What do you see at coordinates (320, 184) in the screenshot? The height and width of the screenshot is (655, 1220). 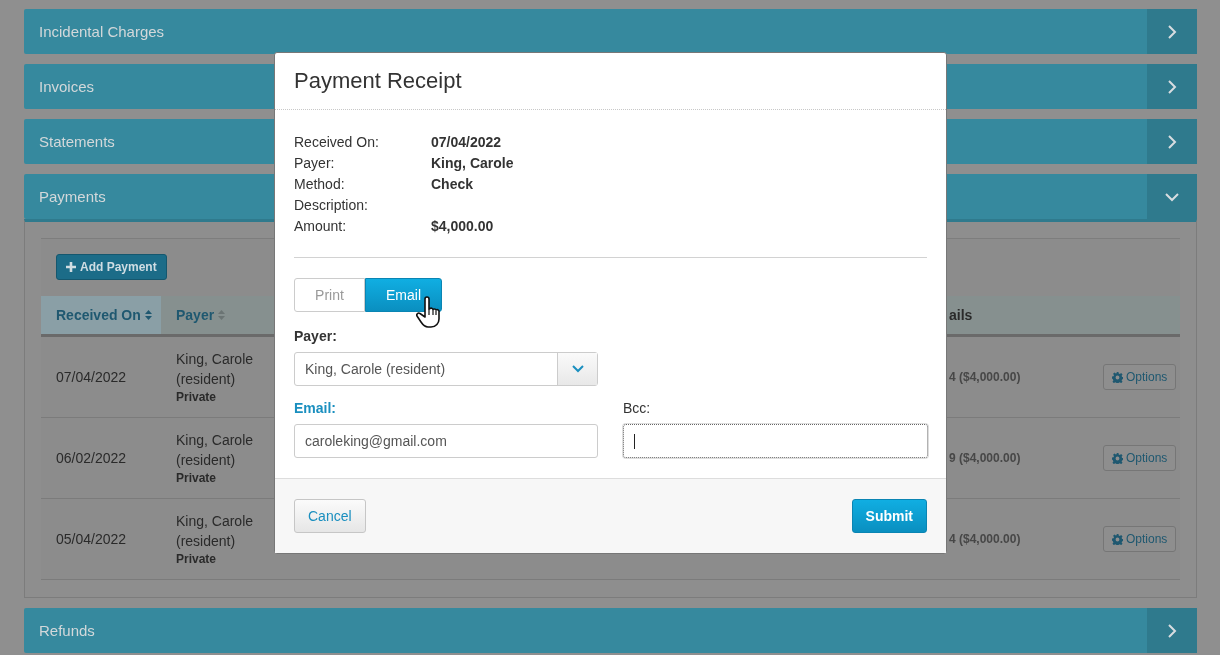 I see `detail-label: Method:` at bounding box center [320, 184].